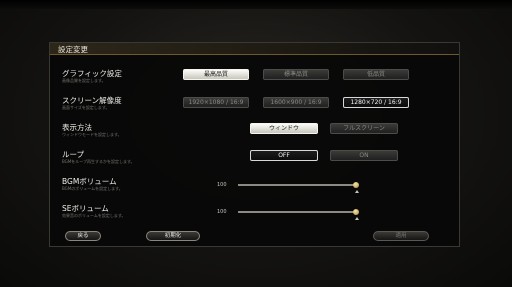  What do you see at coordinates (86, 107) in the screenshot?
I see `resolution-desc: 画面サイズを設定します。` at bounding box center [86, 107].